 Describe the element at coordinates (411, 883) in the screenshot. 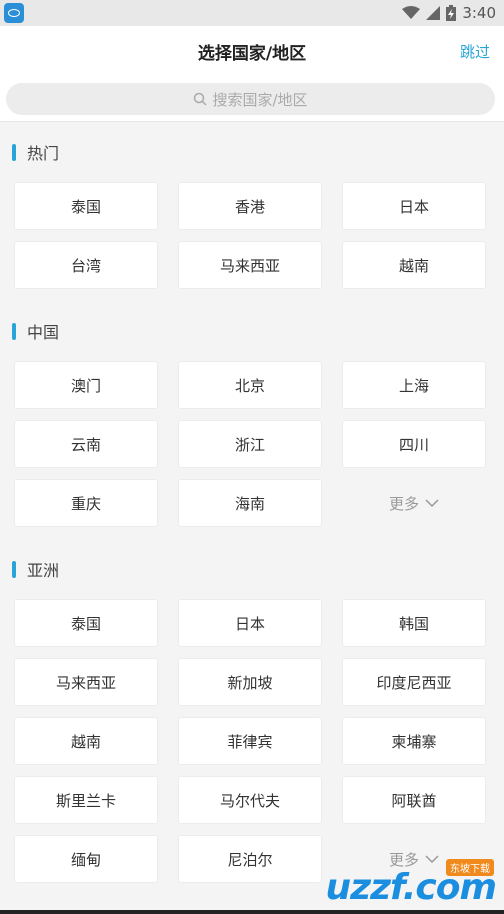

I see `watermark-logo: uzzf.com 东坡下载` at that location.